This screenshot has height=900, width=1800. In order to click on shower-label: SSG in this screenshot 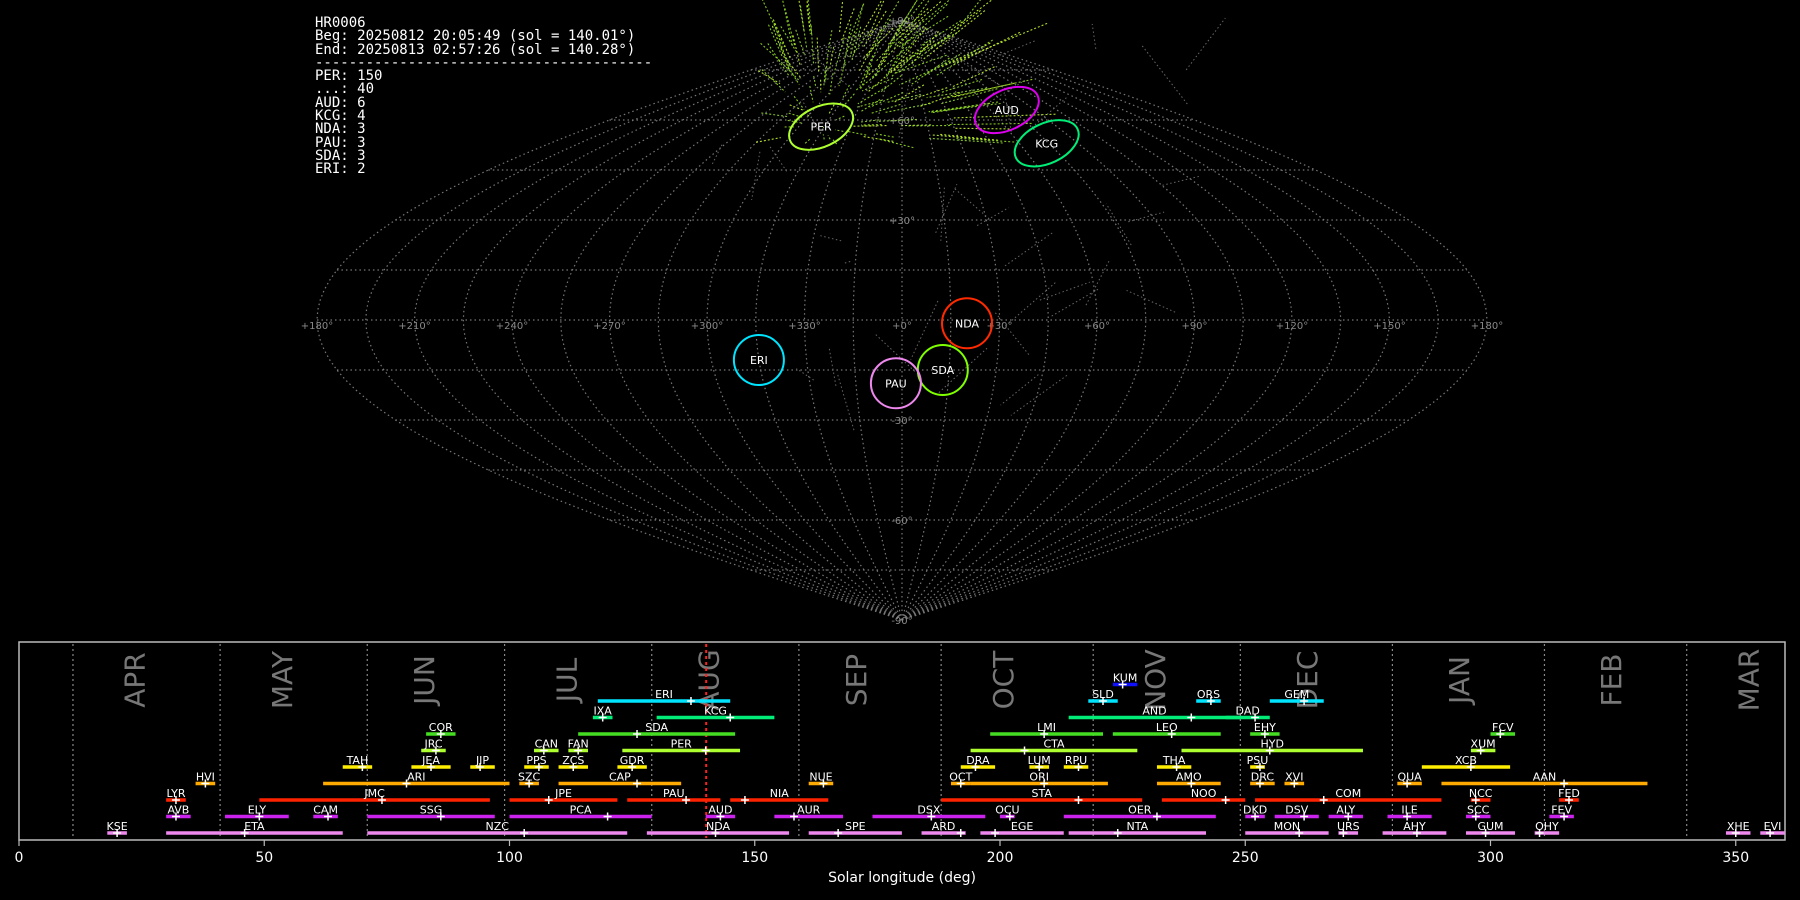, I will do `click(431, 810)`.